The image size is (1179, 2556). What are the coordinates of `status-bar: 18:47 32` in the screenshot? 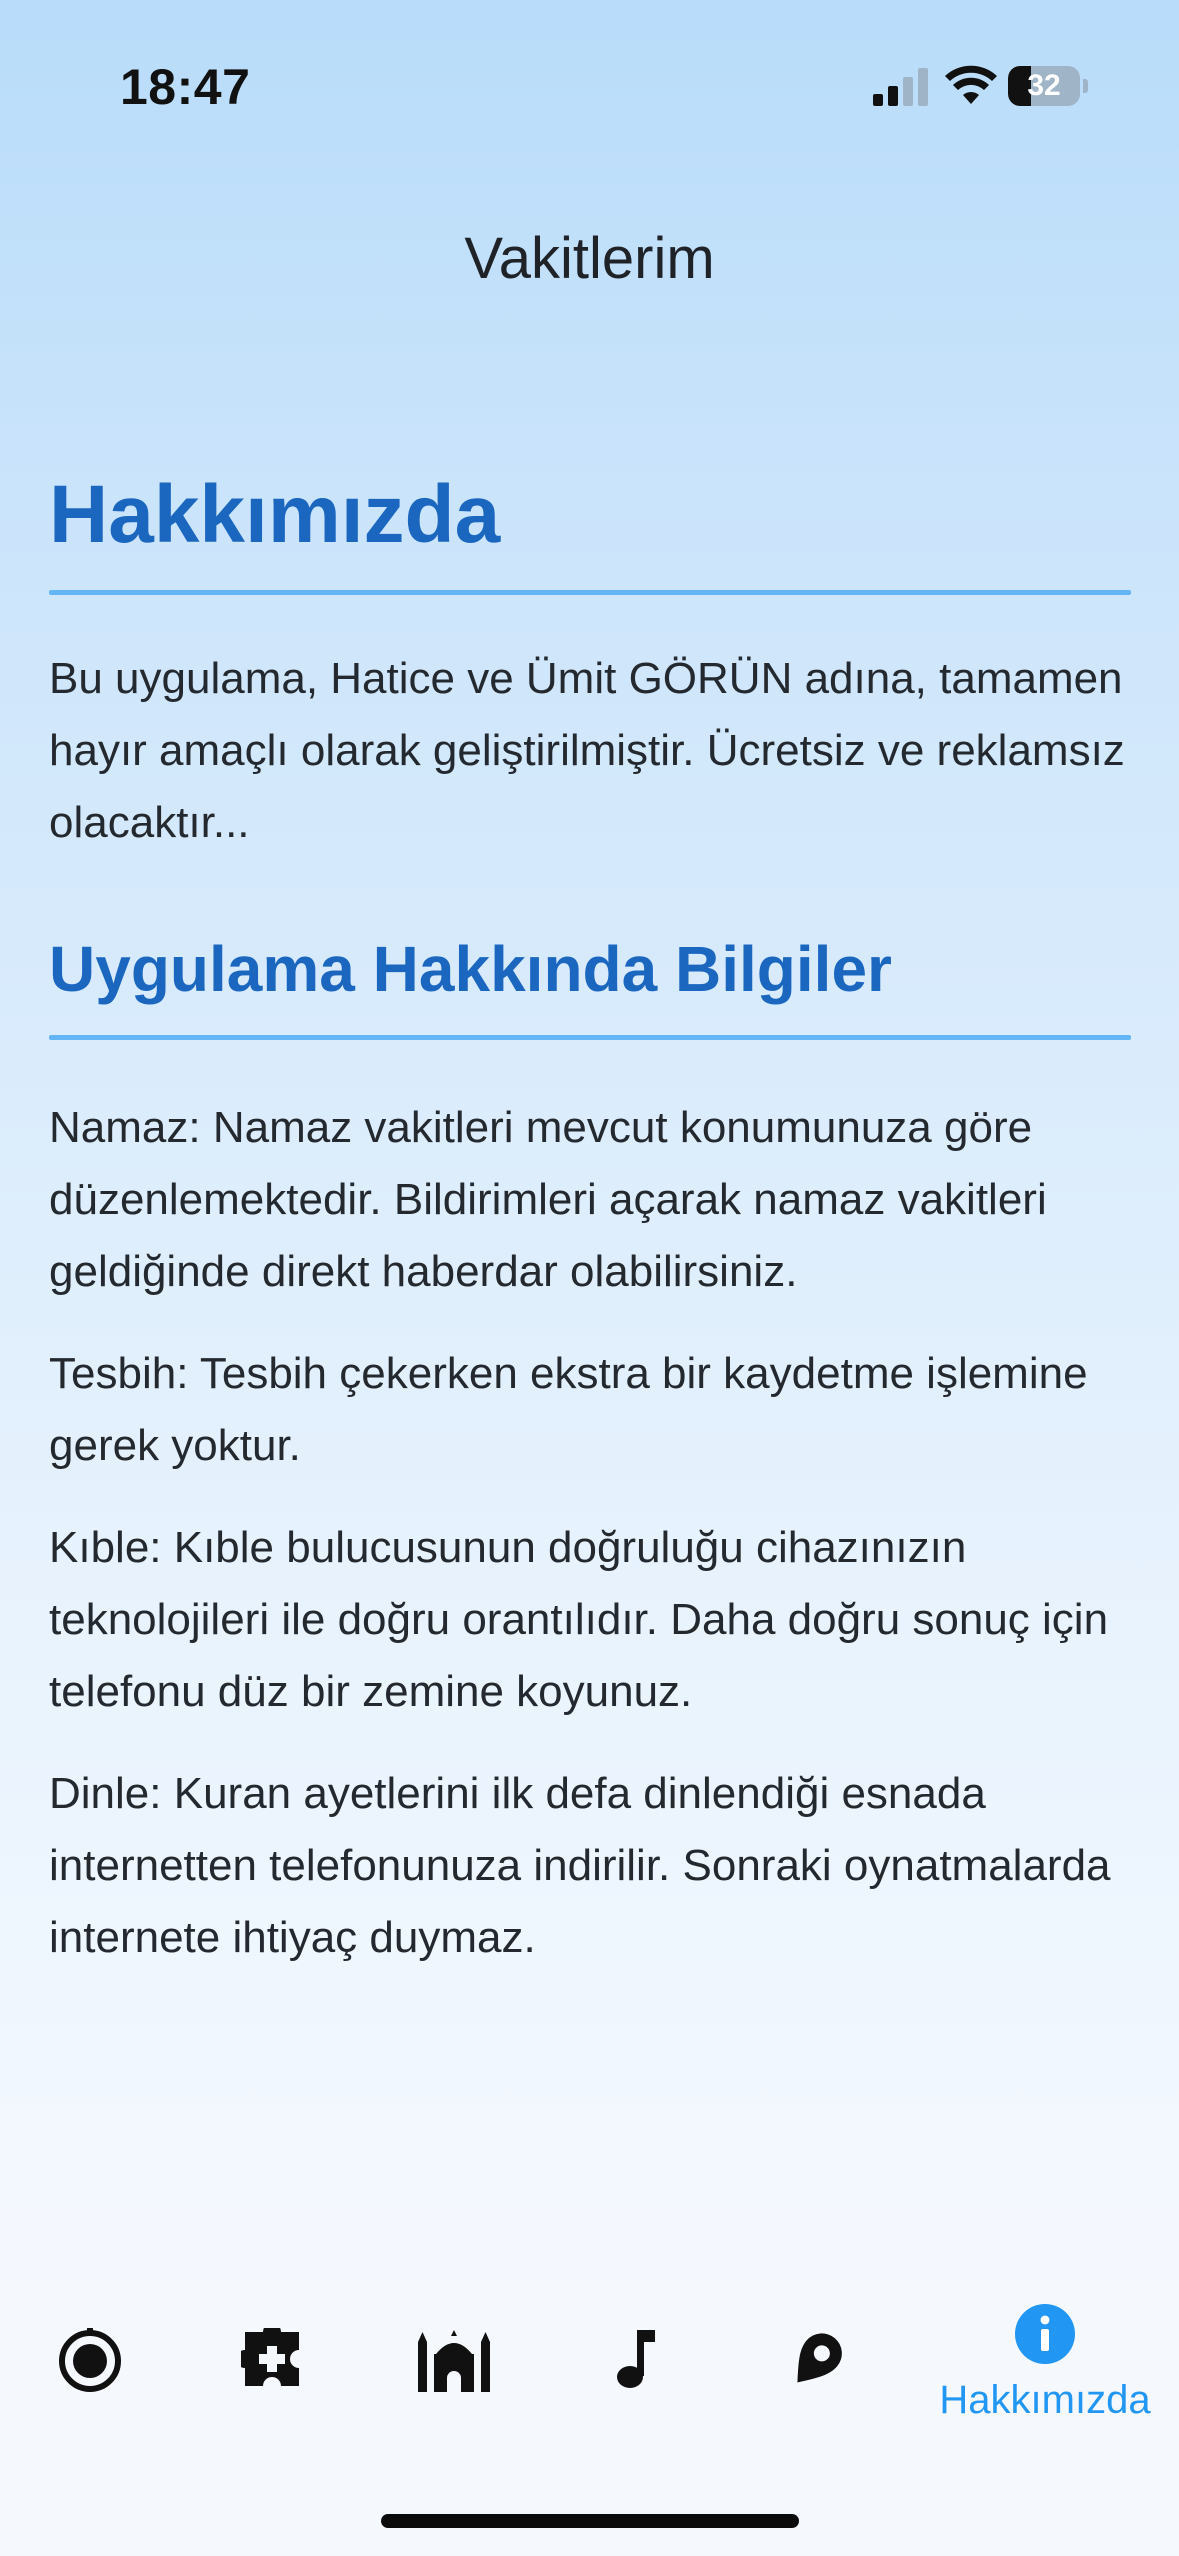 It's located at (589, 75).